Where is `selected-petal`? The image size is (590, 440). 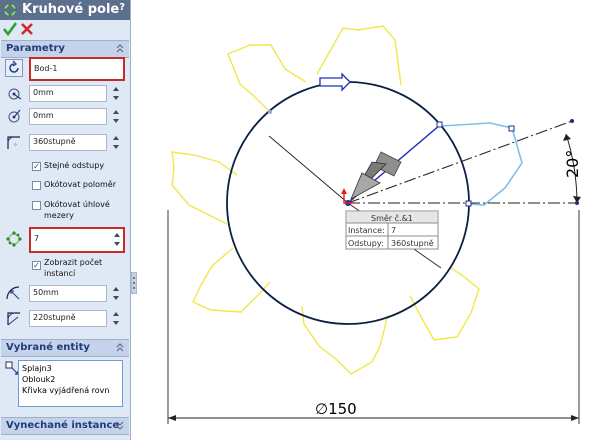
selected-petal is located at coordinates (481, 164).